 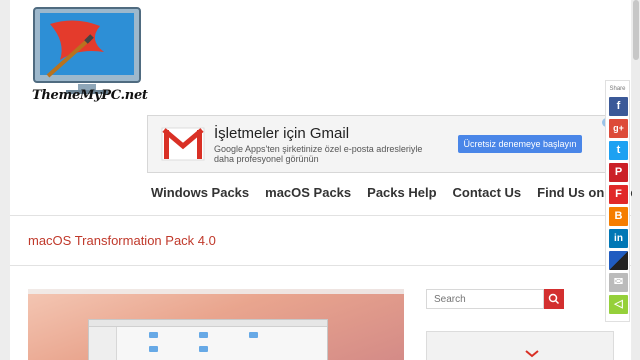 I want to click on title-bar: macOS Transformation Pack 4.0, so click(x=320, y=241).